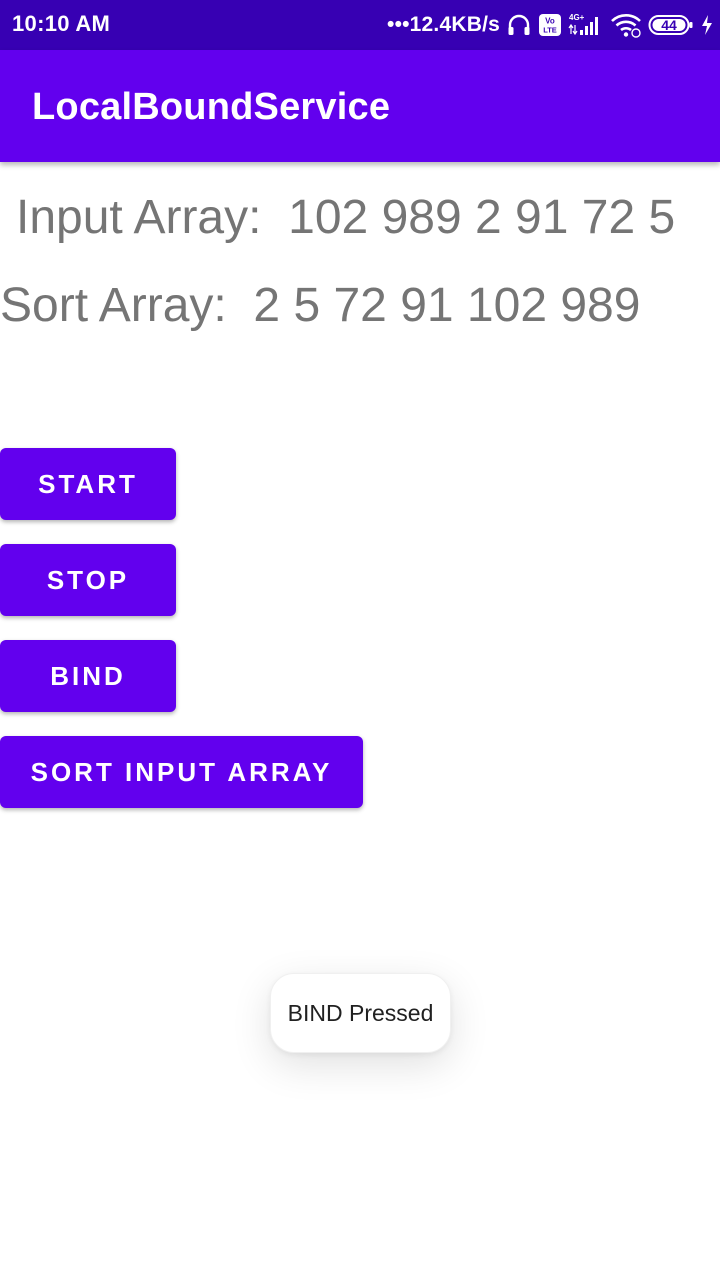 This screenshot has height=1280, width=720. I want to click on signal-label: 4G+, so click(577, 17).